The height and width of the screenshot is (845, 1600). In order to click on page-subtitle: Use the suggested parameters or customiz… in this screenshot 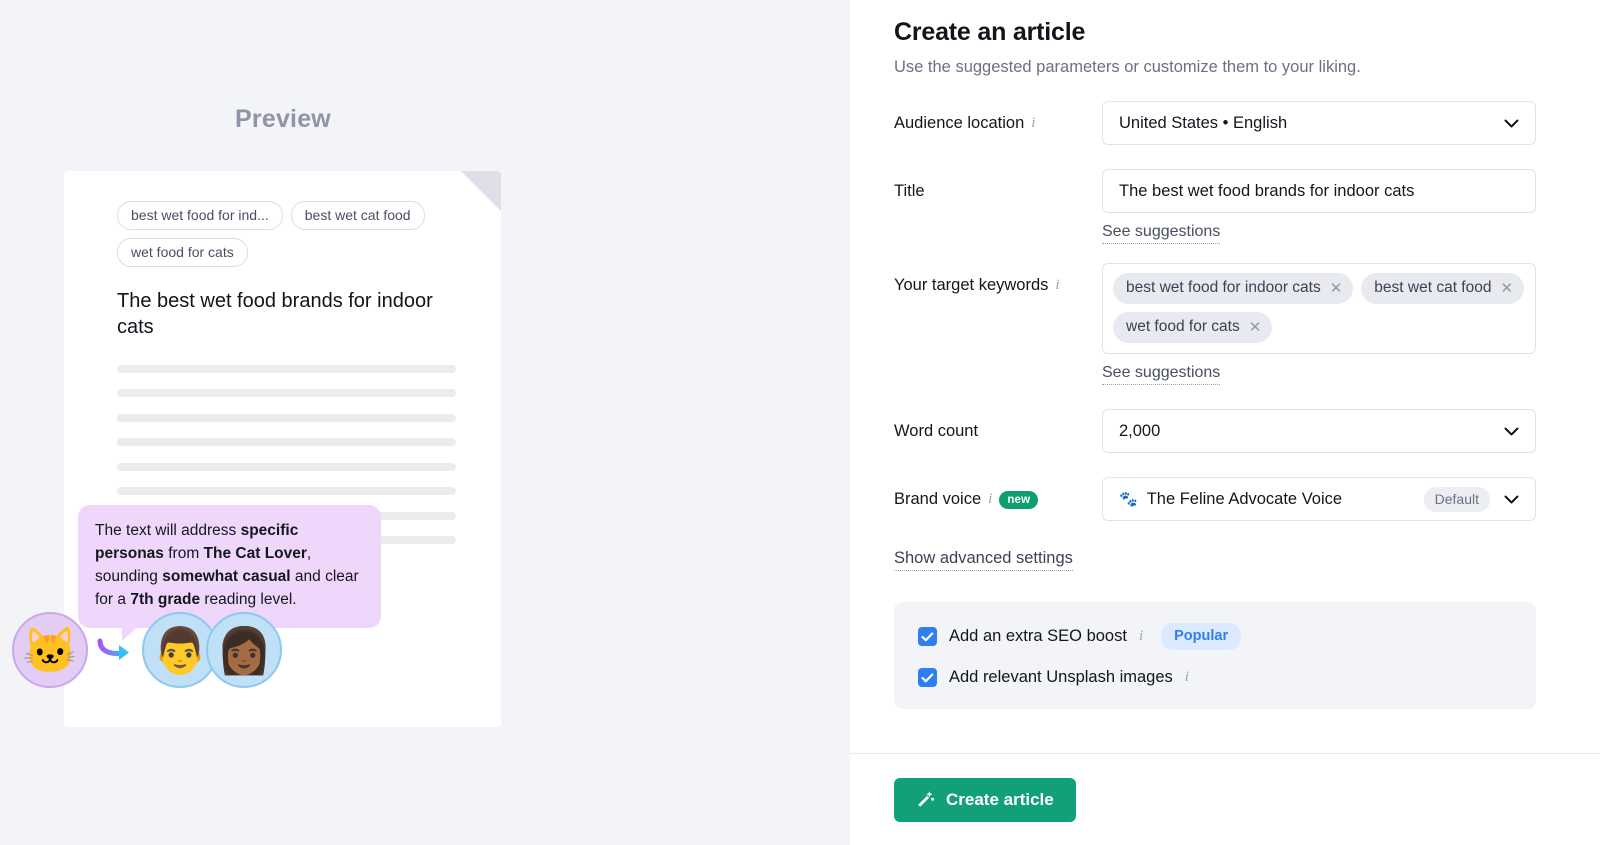, I will do `click(1127, 67)`.